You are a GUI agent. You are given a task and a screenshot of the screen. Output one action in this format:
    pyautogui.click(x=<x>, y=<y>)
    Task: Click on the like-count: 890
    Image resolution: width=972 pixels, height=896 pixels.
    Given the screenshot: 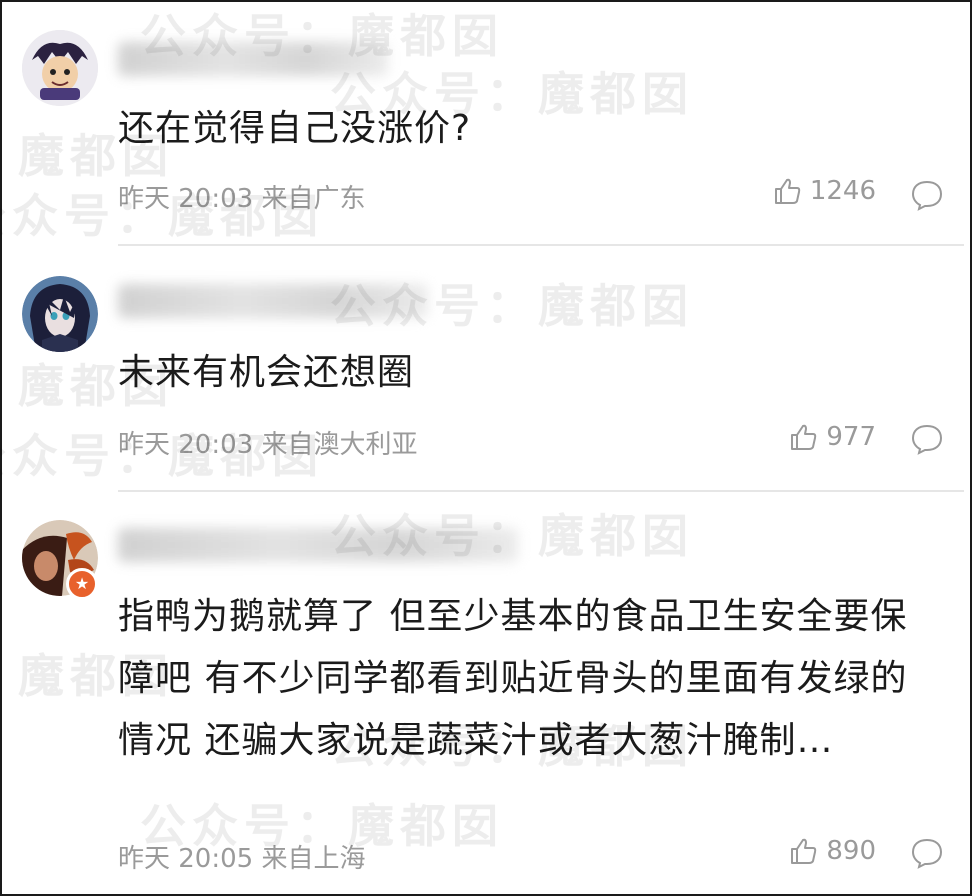 What is the action you would take?
    pyautogui.click(x=851, y=851)
    